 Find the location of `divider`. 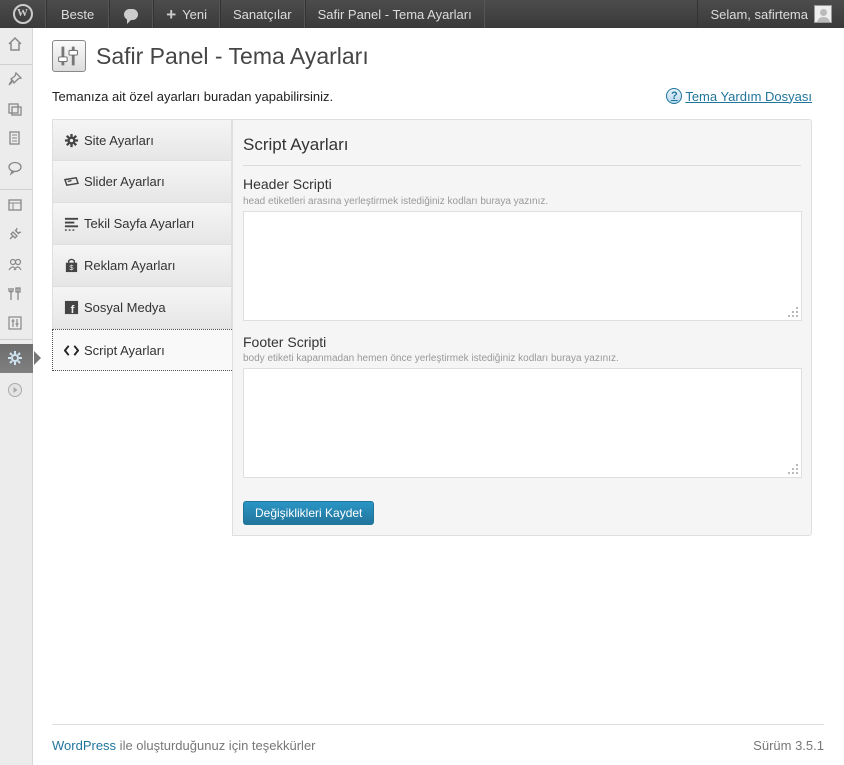

divider is located at coordinates (522, 165).